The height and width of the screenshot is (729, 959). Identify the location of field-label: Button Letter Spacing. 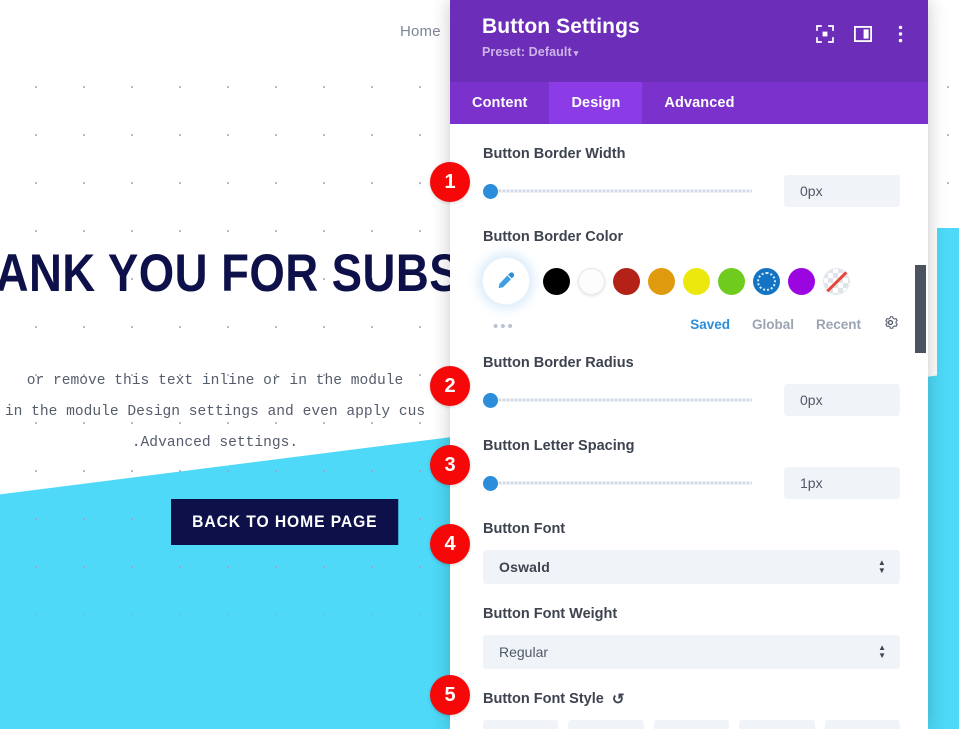
(559, 446).